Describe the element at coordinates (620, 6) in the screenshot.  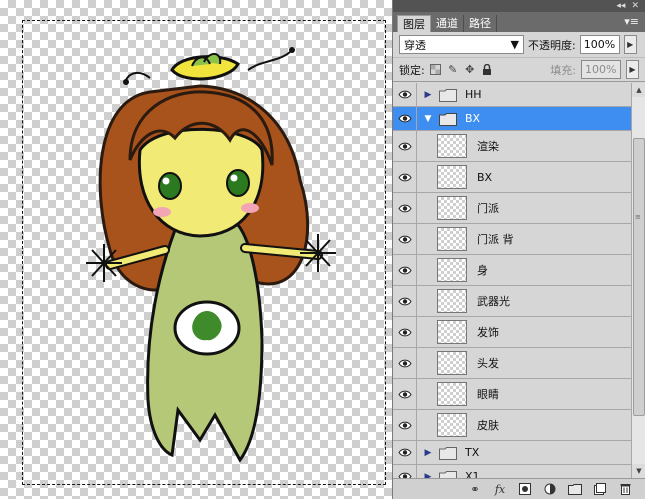
I see `collapse-icon: ◂◂` at that location.